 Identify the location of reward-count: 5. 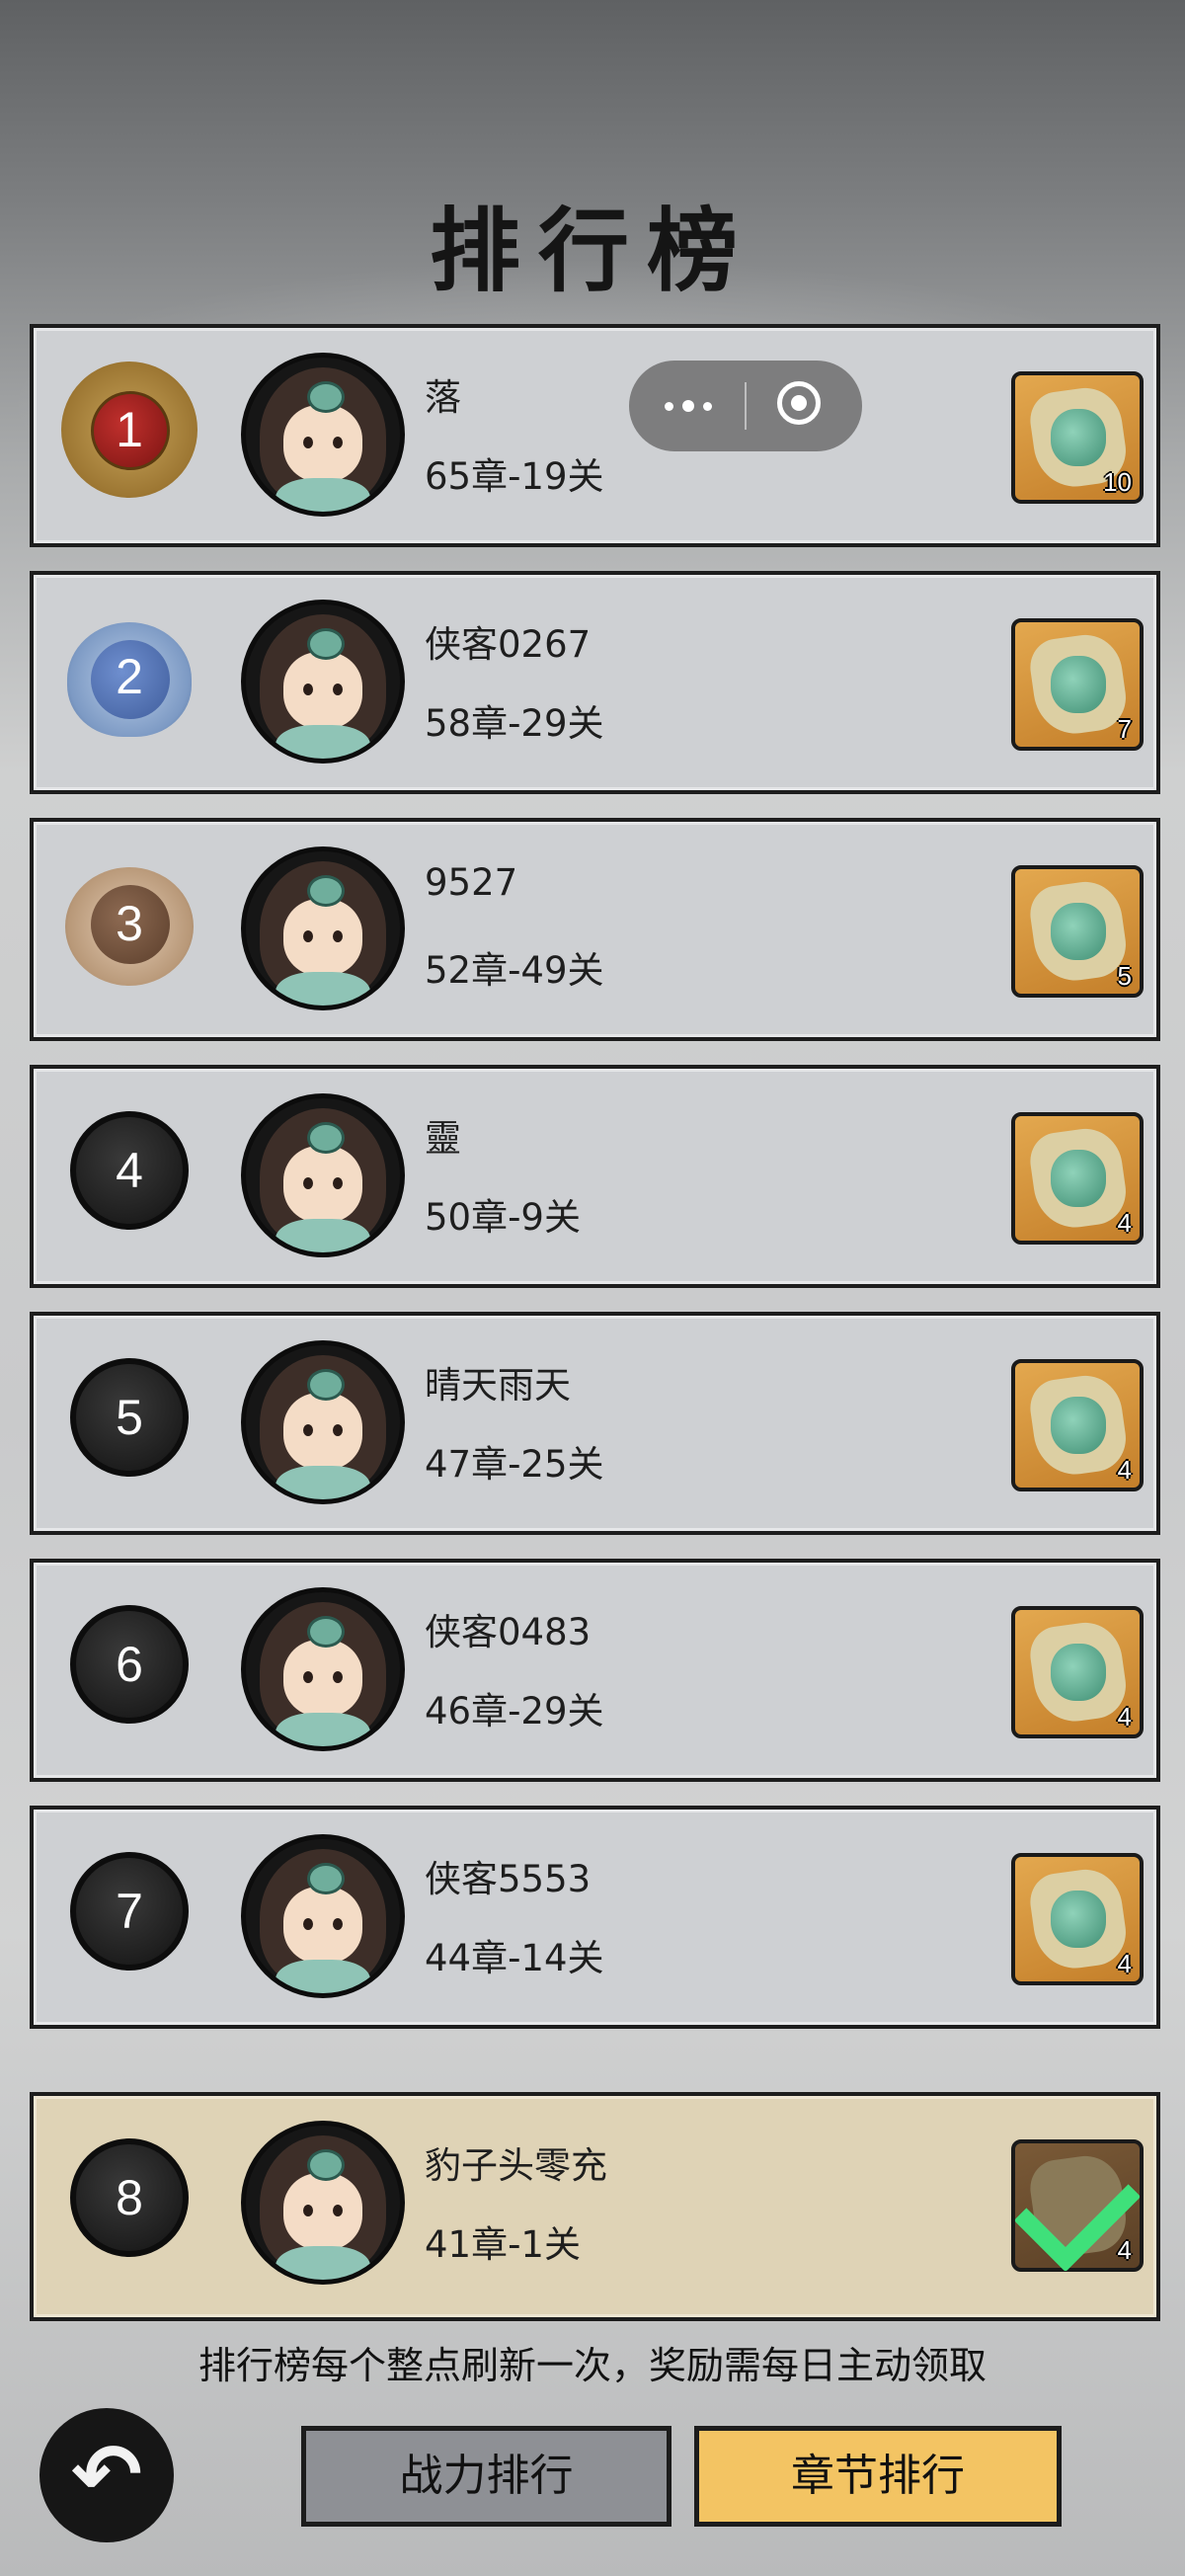
(1124, 976).